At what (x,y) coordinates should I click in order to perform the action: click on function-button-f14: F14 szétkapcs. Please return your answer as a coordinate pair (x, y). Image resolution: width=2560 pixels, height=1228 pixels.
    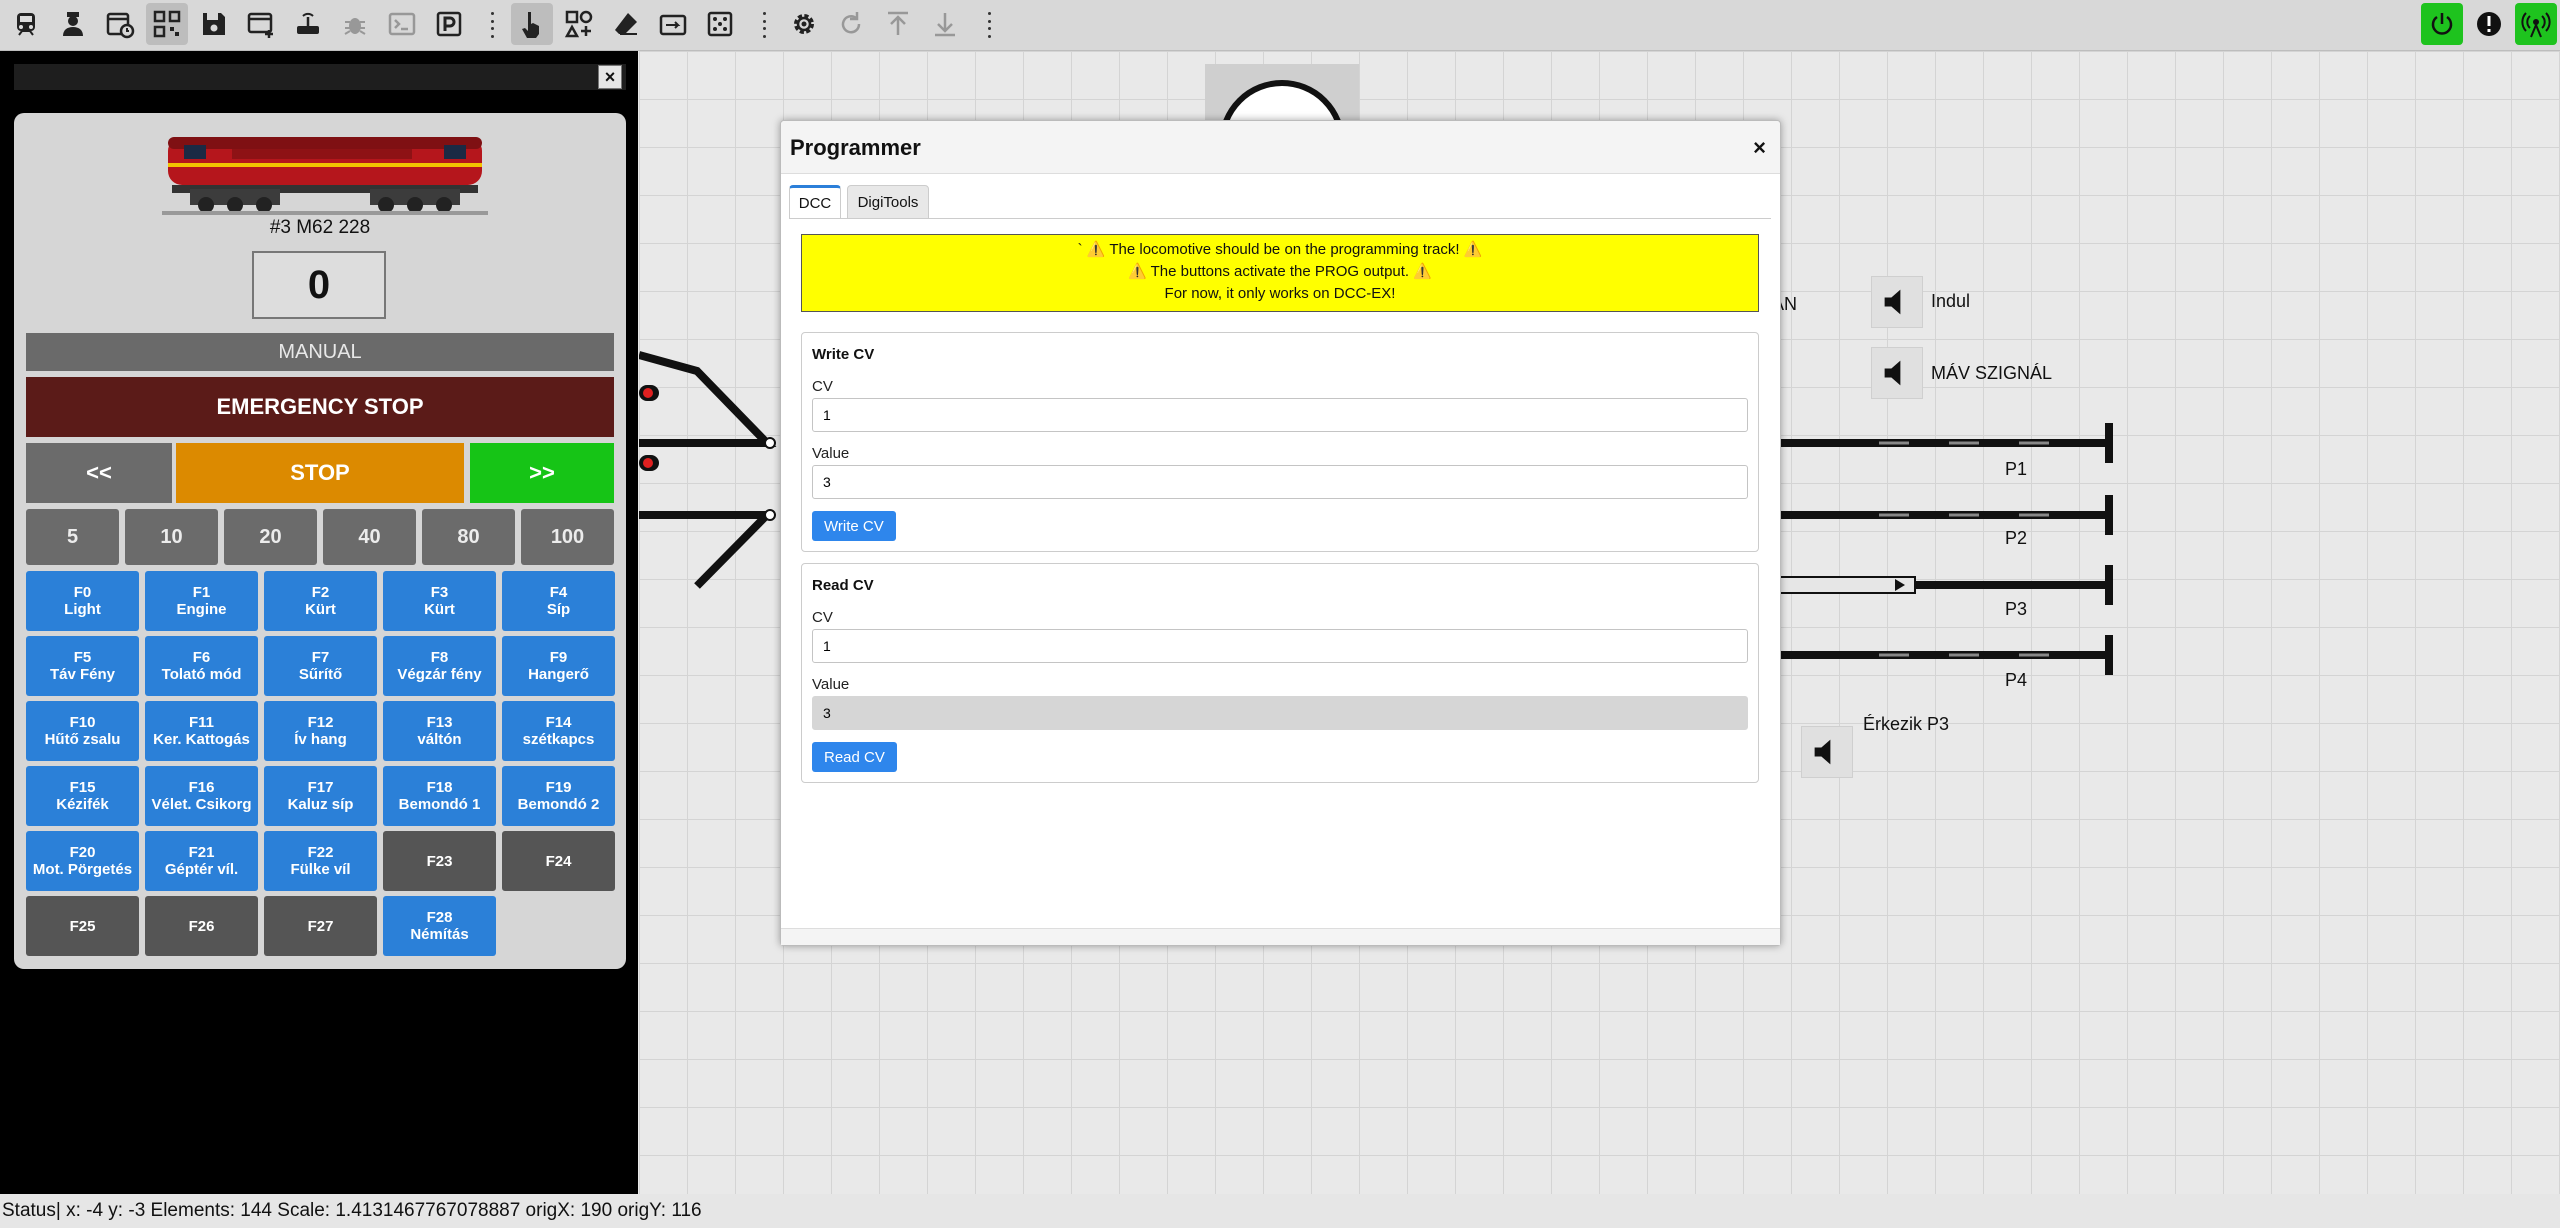
    Looking at the image, I should click on (558, 731).